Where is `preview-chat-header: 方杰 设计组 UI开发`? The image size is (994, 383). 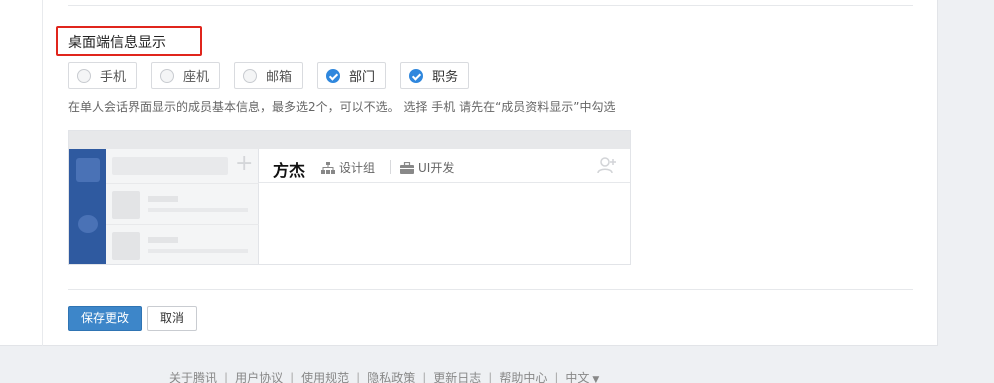
preview-chat-header: 方杰 设计组 UI开发 is located at coordinates (444, 166).